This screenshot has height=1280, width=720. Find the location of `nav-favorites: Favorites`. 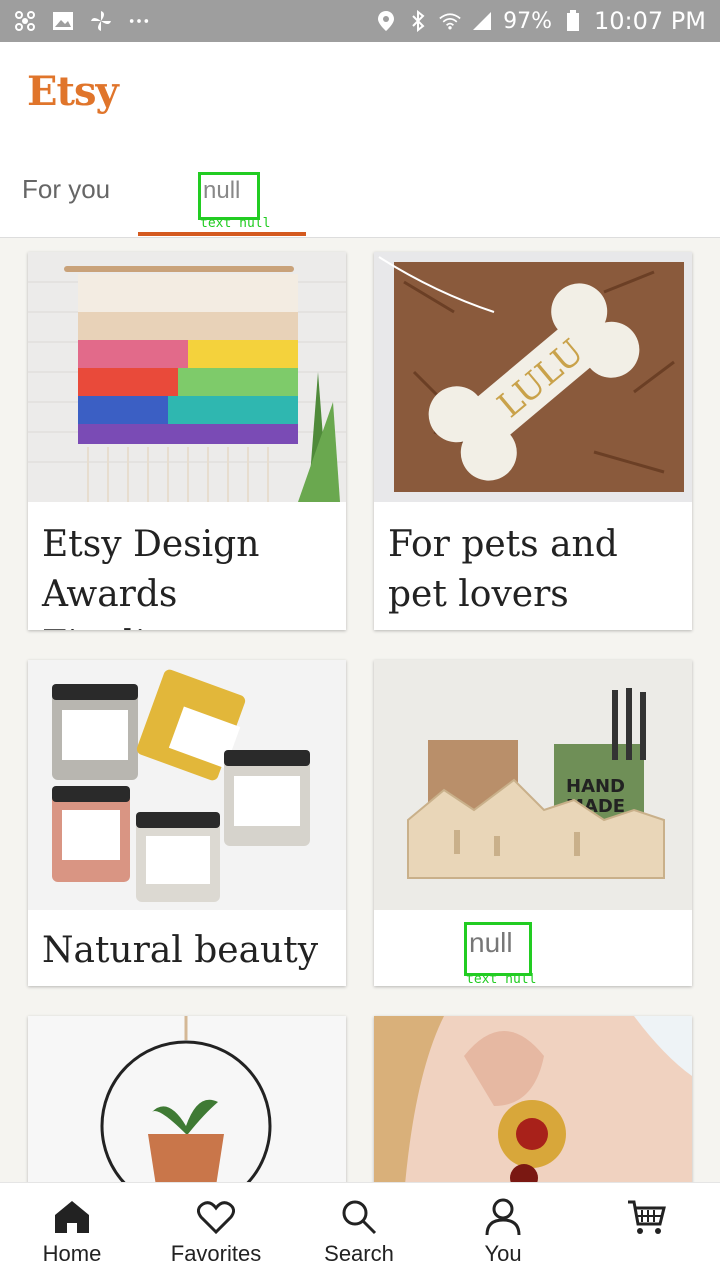

nav-favorites: Favorites is located at coordinates (216, 1232).